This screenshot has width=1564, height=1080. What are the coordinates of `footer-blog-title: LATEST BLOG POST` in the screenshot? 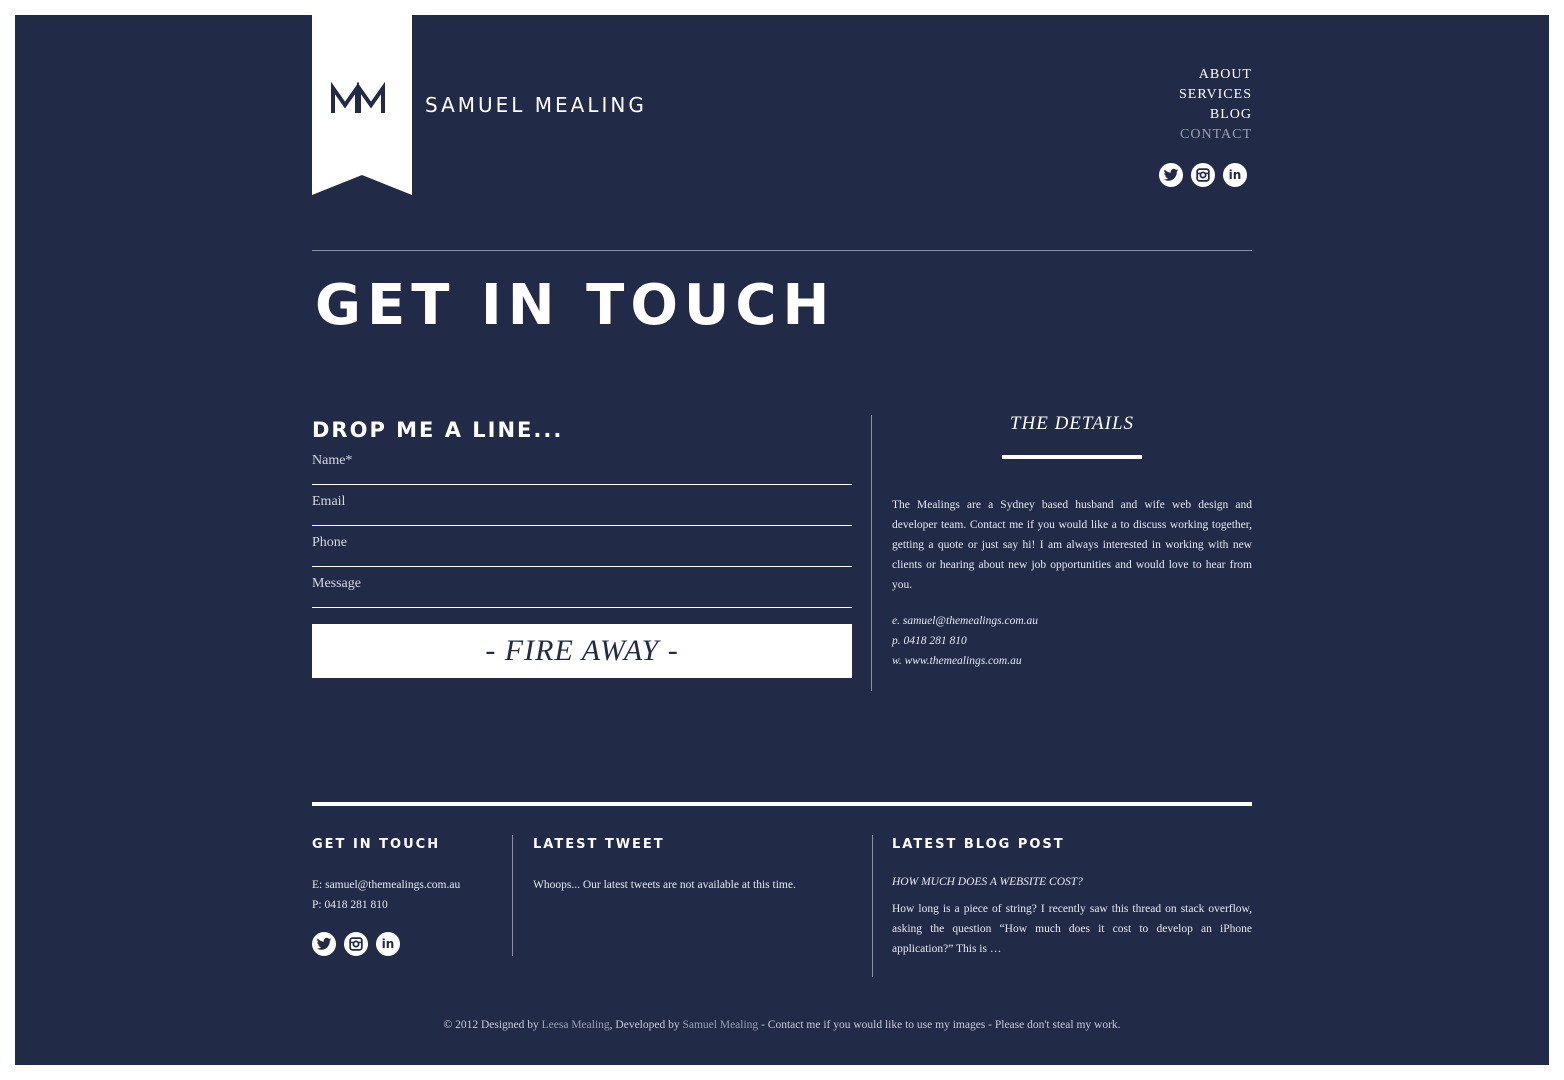 It's located at (978, 844).